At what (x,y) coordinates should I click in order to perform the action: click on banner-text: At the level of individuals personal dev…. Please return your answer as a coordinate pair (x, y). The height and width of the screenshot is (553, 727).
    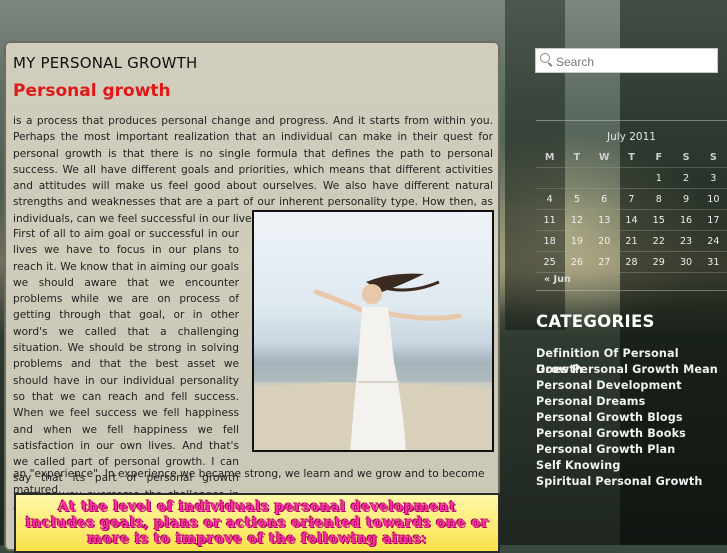
    Looking at the image, I should click on (257, 523).